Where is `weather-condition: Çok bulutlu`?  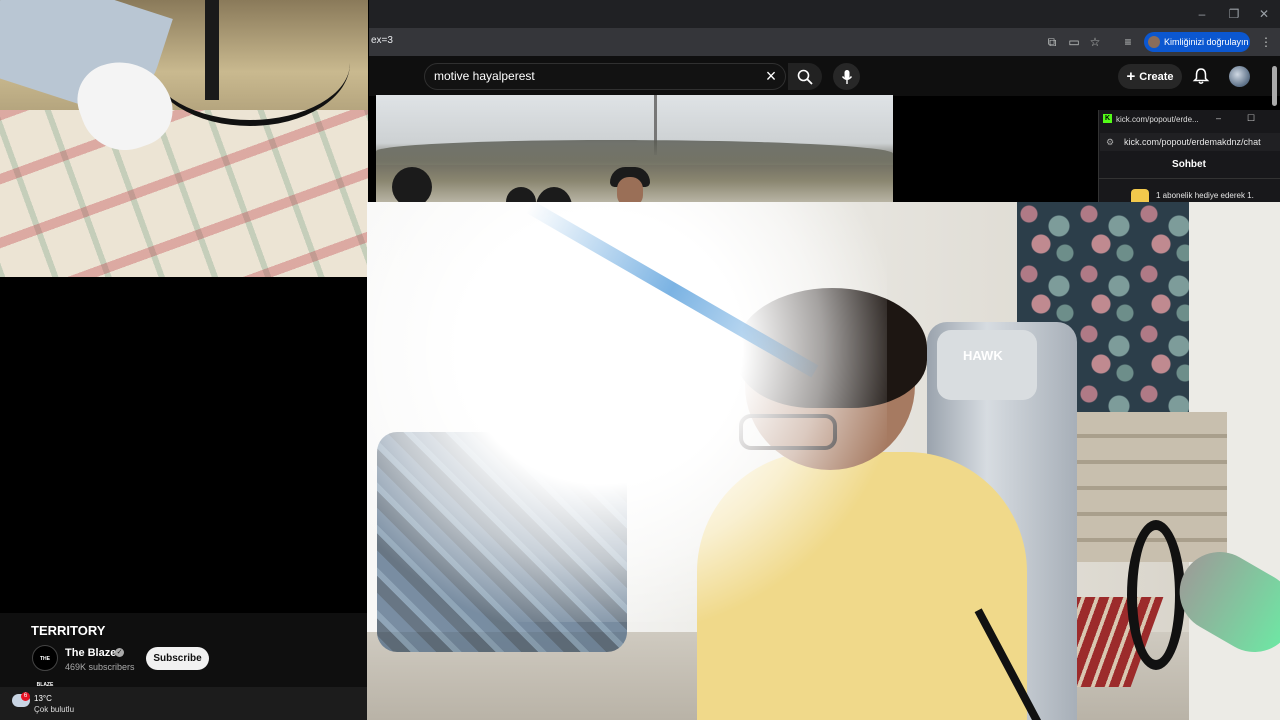 weather-condition: Çok bulutlu is located at coordinates (54, 709).